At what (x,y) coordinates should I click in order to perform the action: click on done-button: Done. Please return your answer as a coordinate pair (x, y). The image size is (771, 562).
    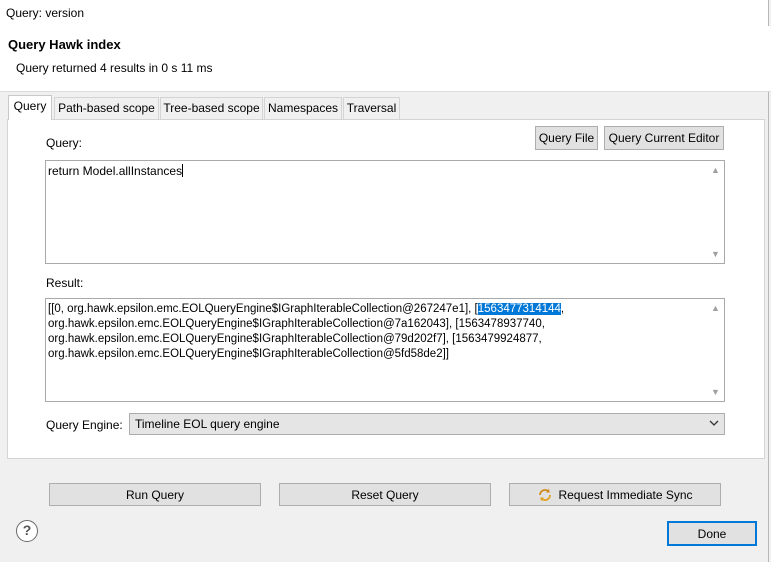
    Looking at the image, I should click on (712, 533).